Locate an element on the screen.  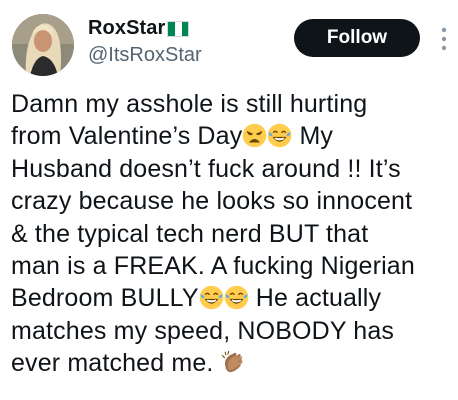
clapping-hands-icon is located at coordinates (232, 361).